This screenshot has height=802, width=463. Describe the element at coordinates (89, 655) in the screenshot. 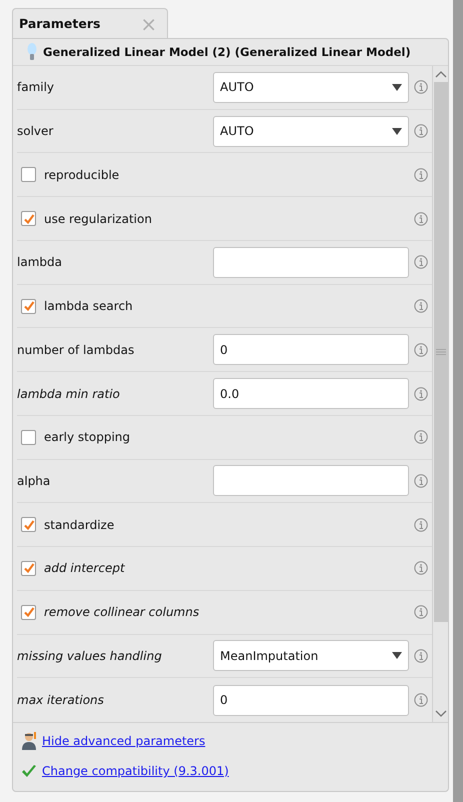

I see `parameter-label: missing values handling` at that location.